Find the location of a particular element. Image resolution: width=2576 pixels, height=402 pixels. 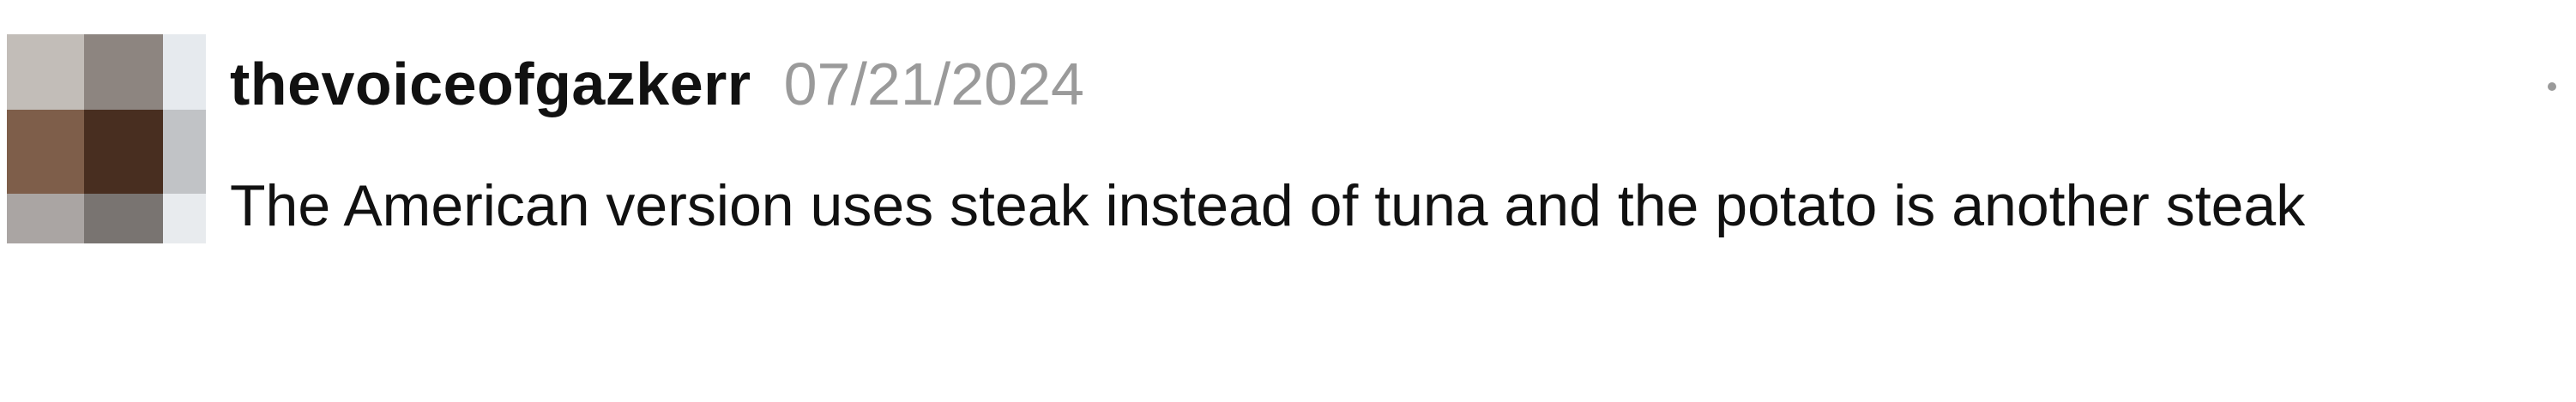

more-options-icon is located at coordinates (2552, 86).